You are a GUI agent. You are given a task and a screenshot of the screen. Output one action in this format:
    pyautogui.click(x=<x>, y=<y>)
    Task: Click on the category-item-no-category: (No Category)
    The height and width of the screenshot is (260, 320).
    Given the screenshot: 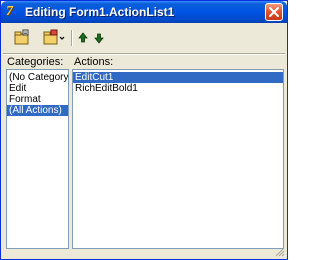 What is the action you would take?
    pyautogui.click(x=37, y=77)
    